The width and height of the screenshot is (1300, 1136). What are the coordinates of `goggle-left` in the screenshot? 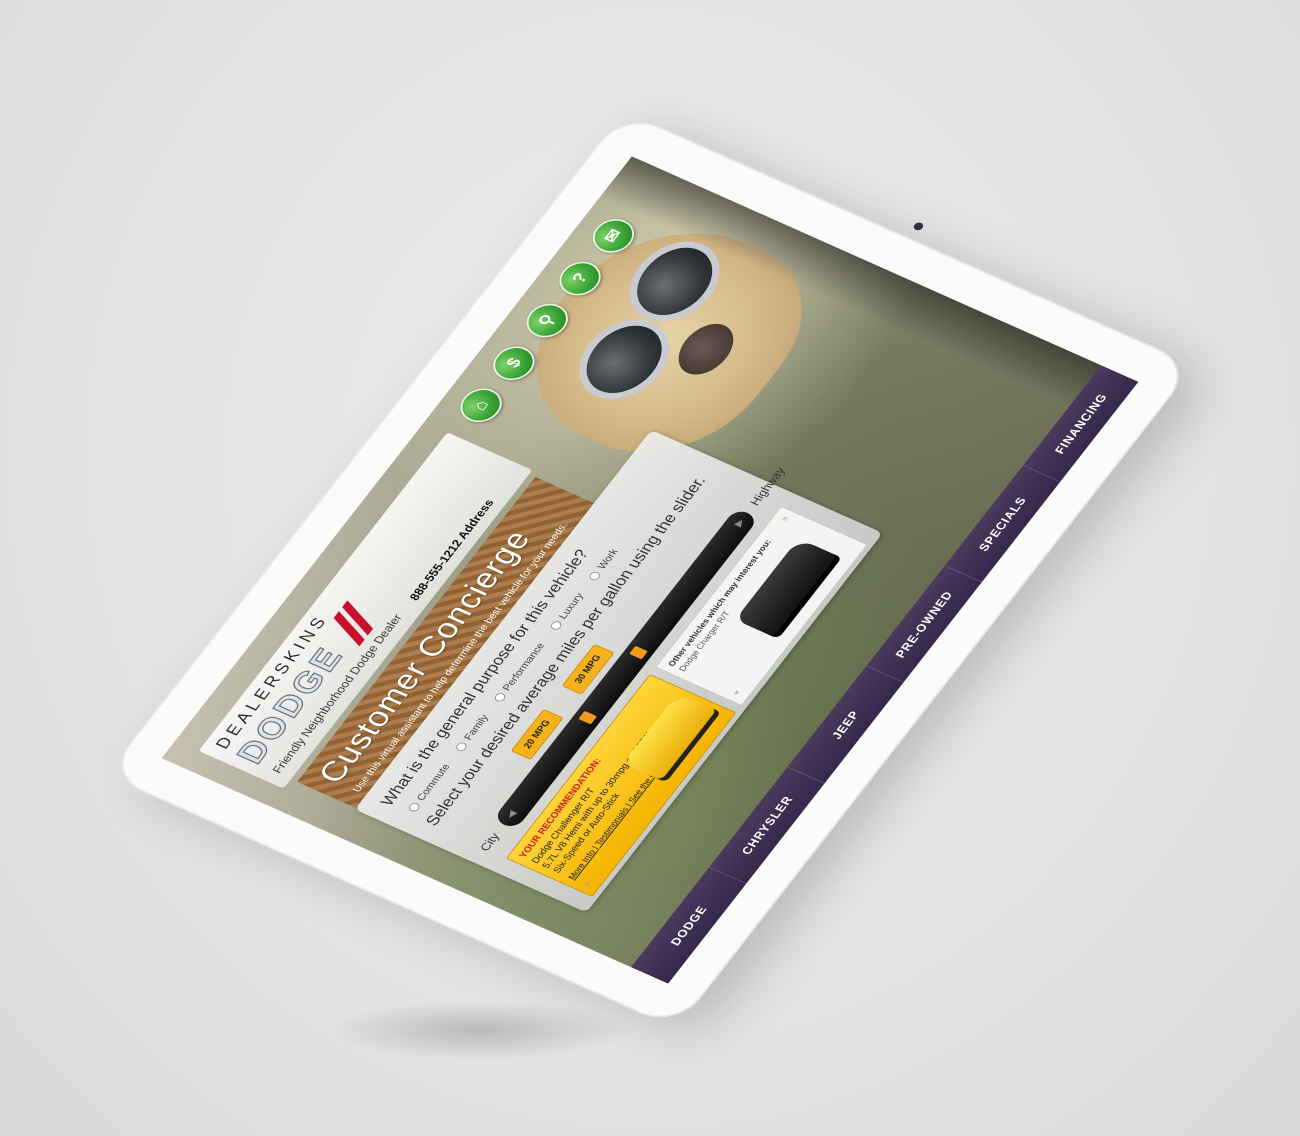 It's located at (624, 359).